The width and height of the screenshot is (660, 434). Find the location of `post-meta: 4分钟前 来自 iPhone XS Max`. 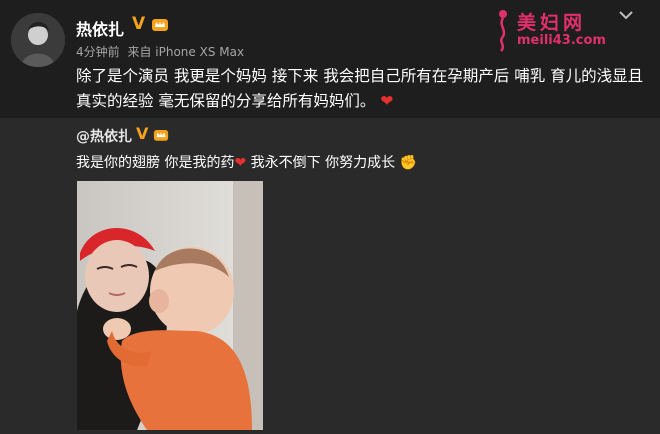

post-meta: 4分钟前 来自 iPhone XS Max is located at coordinates (162, 51).